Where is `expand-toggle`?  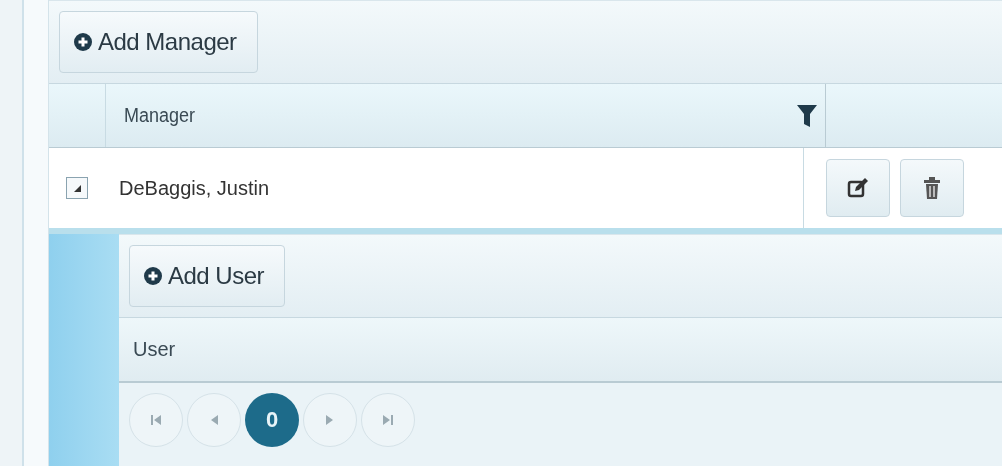
expand-toggle is located at coordinates (77, 188).